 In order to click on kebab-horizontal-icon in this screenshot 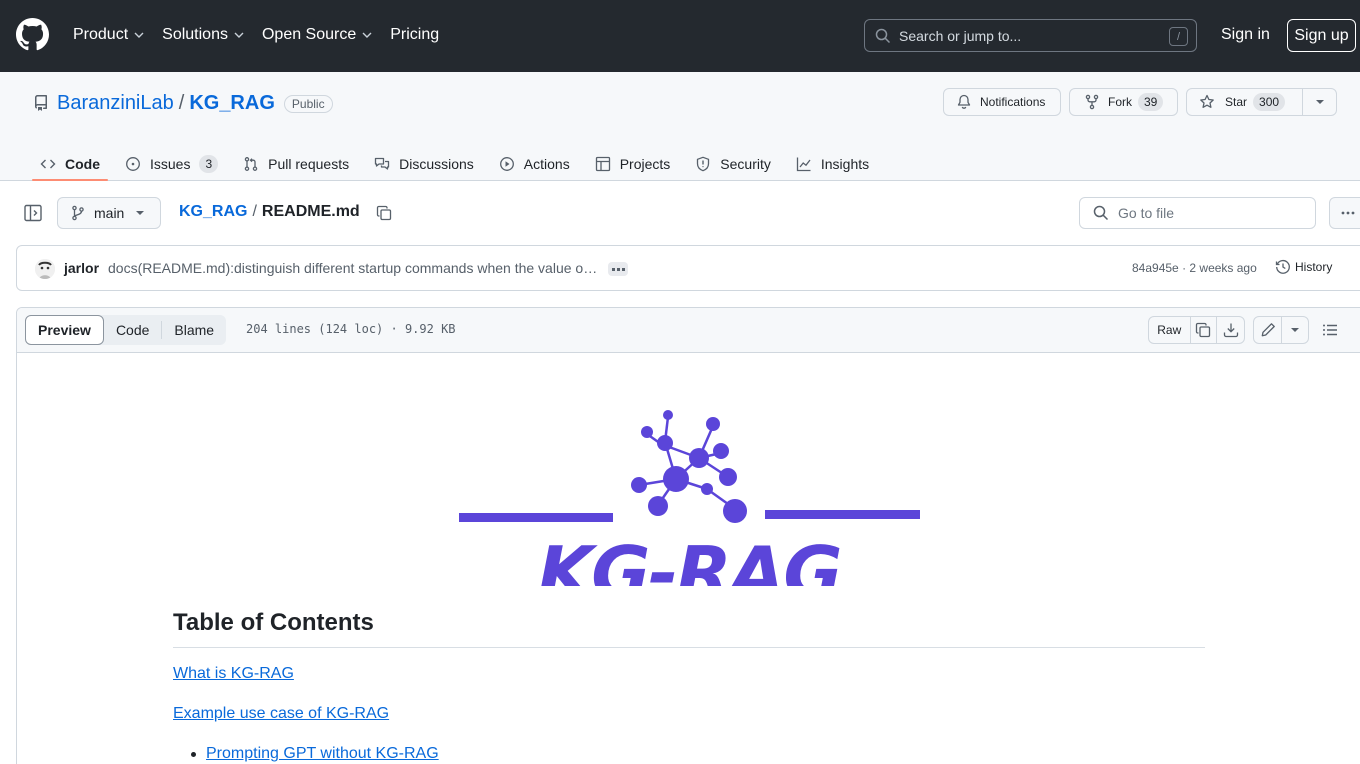, I will do `click(1348, 213)`.